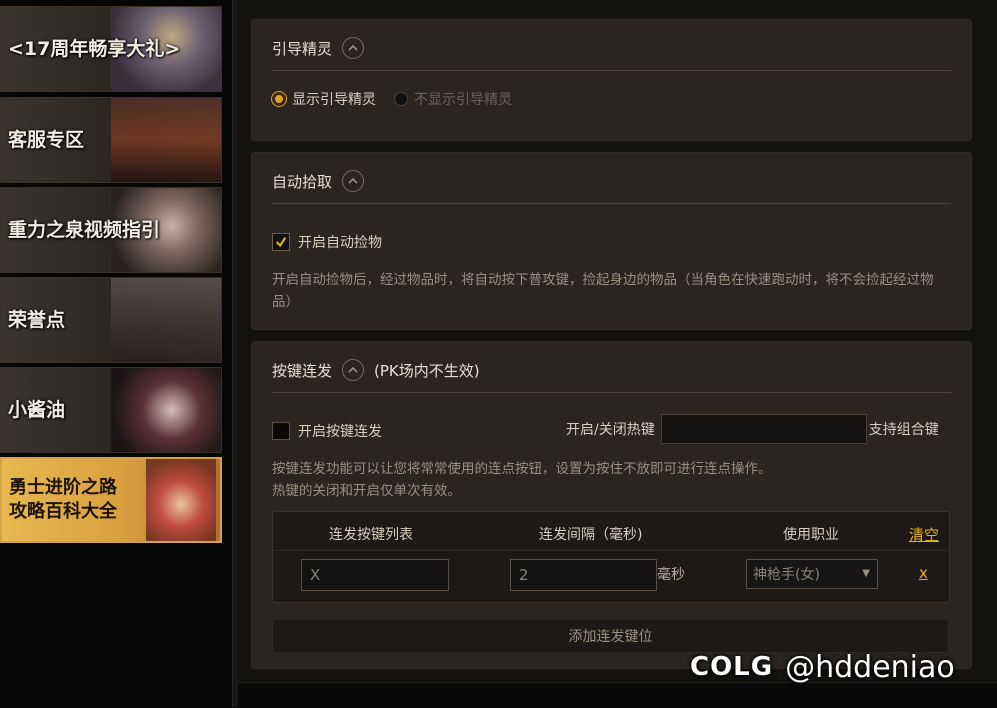  Describe the element at coordinates (281, 242) in the screenshot. I see `checkbox-checked-icon` at that location.